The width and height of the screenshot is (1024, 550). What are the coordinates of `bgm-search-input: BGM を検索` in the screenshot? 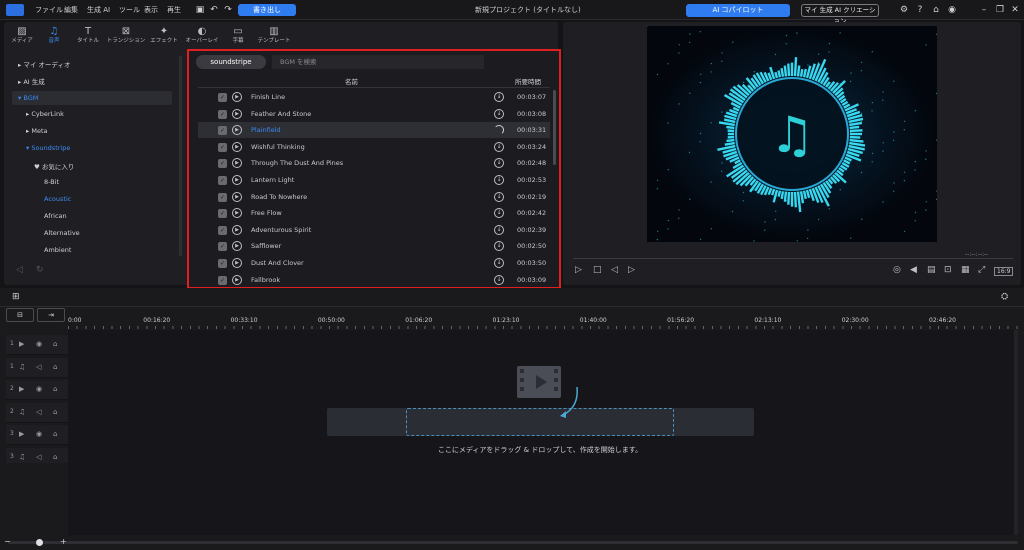 It's located at (378, 62).